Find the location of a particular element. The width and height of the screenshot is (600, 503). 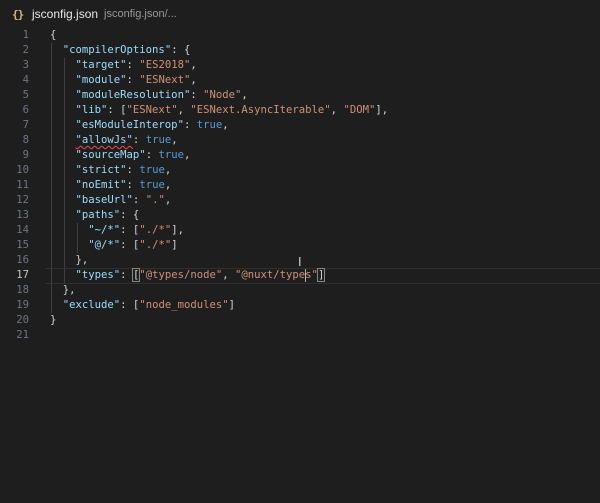

line-code: "noEmit": true, is located at coordinates (111, 185).